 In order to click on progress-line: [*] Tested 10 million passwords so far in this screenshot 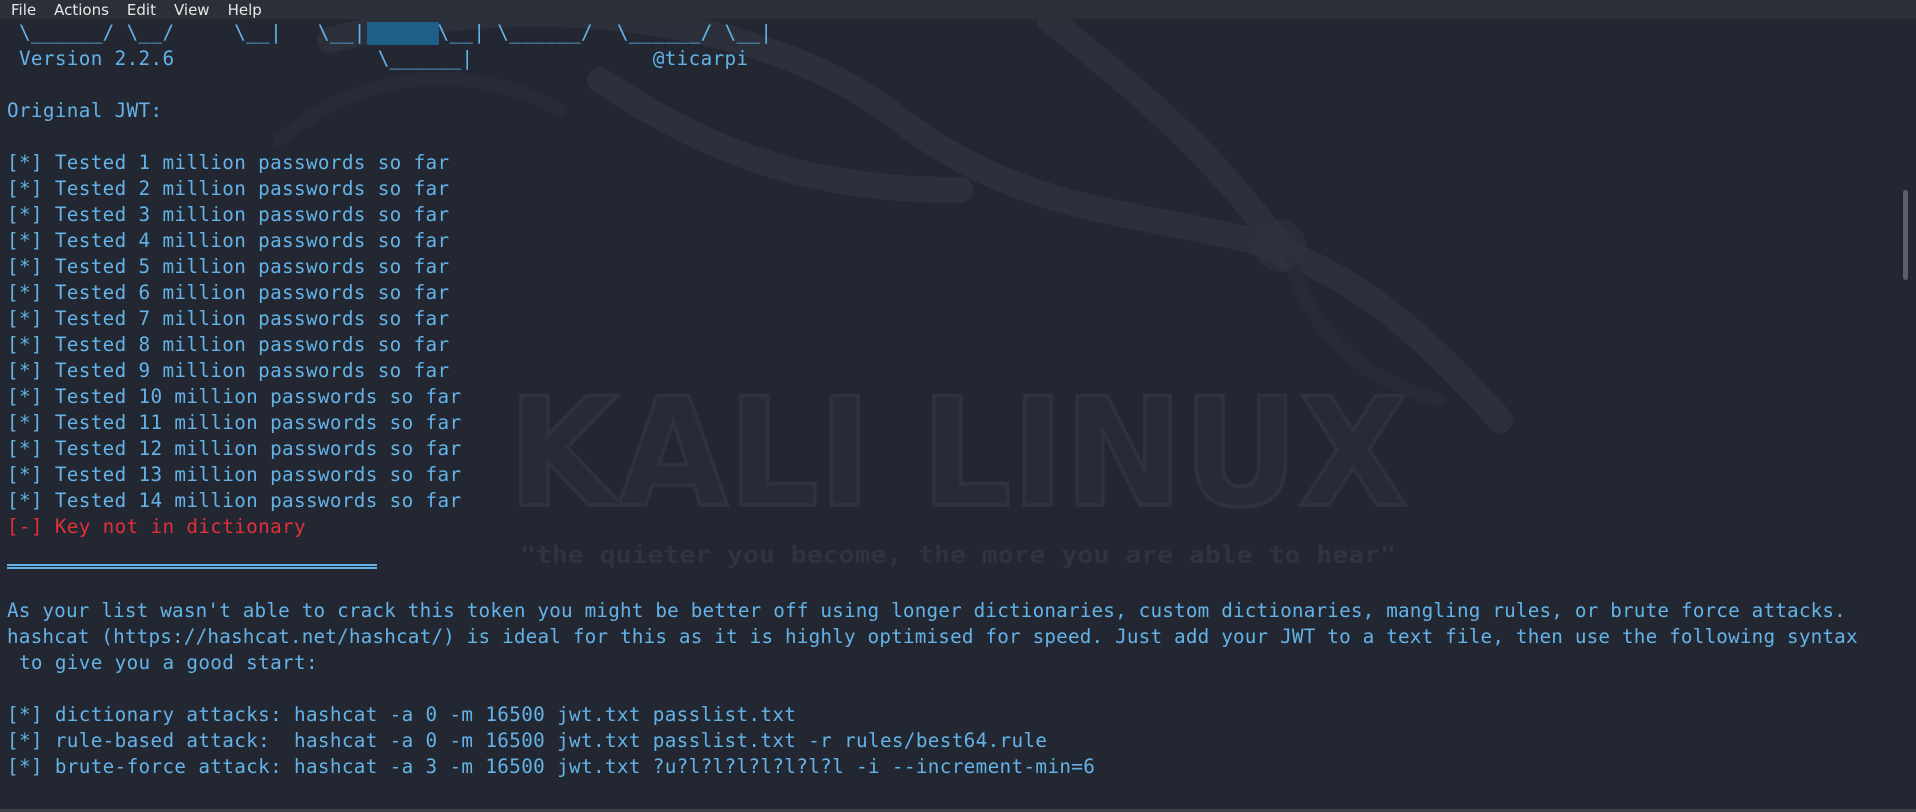, I will do `click(234, 396)`.